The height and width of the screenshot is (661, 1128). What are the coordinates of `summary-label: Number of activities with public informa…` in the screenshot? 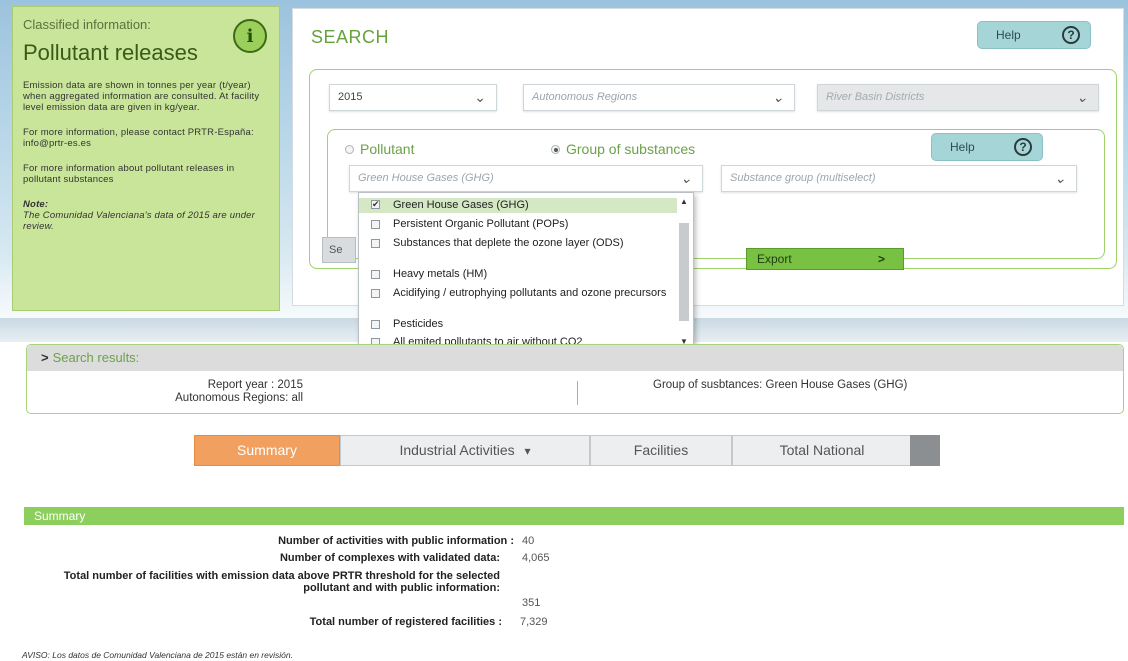 It's located at (396, 541).